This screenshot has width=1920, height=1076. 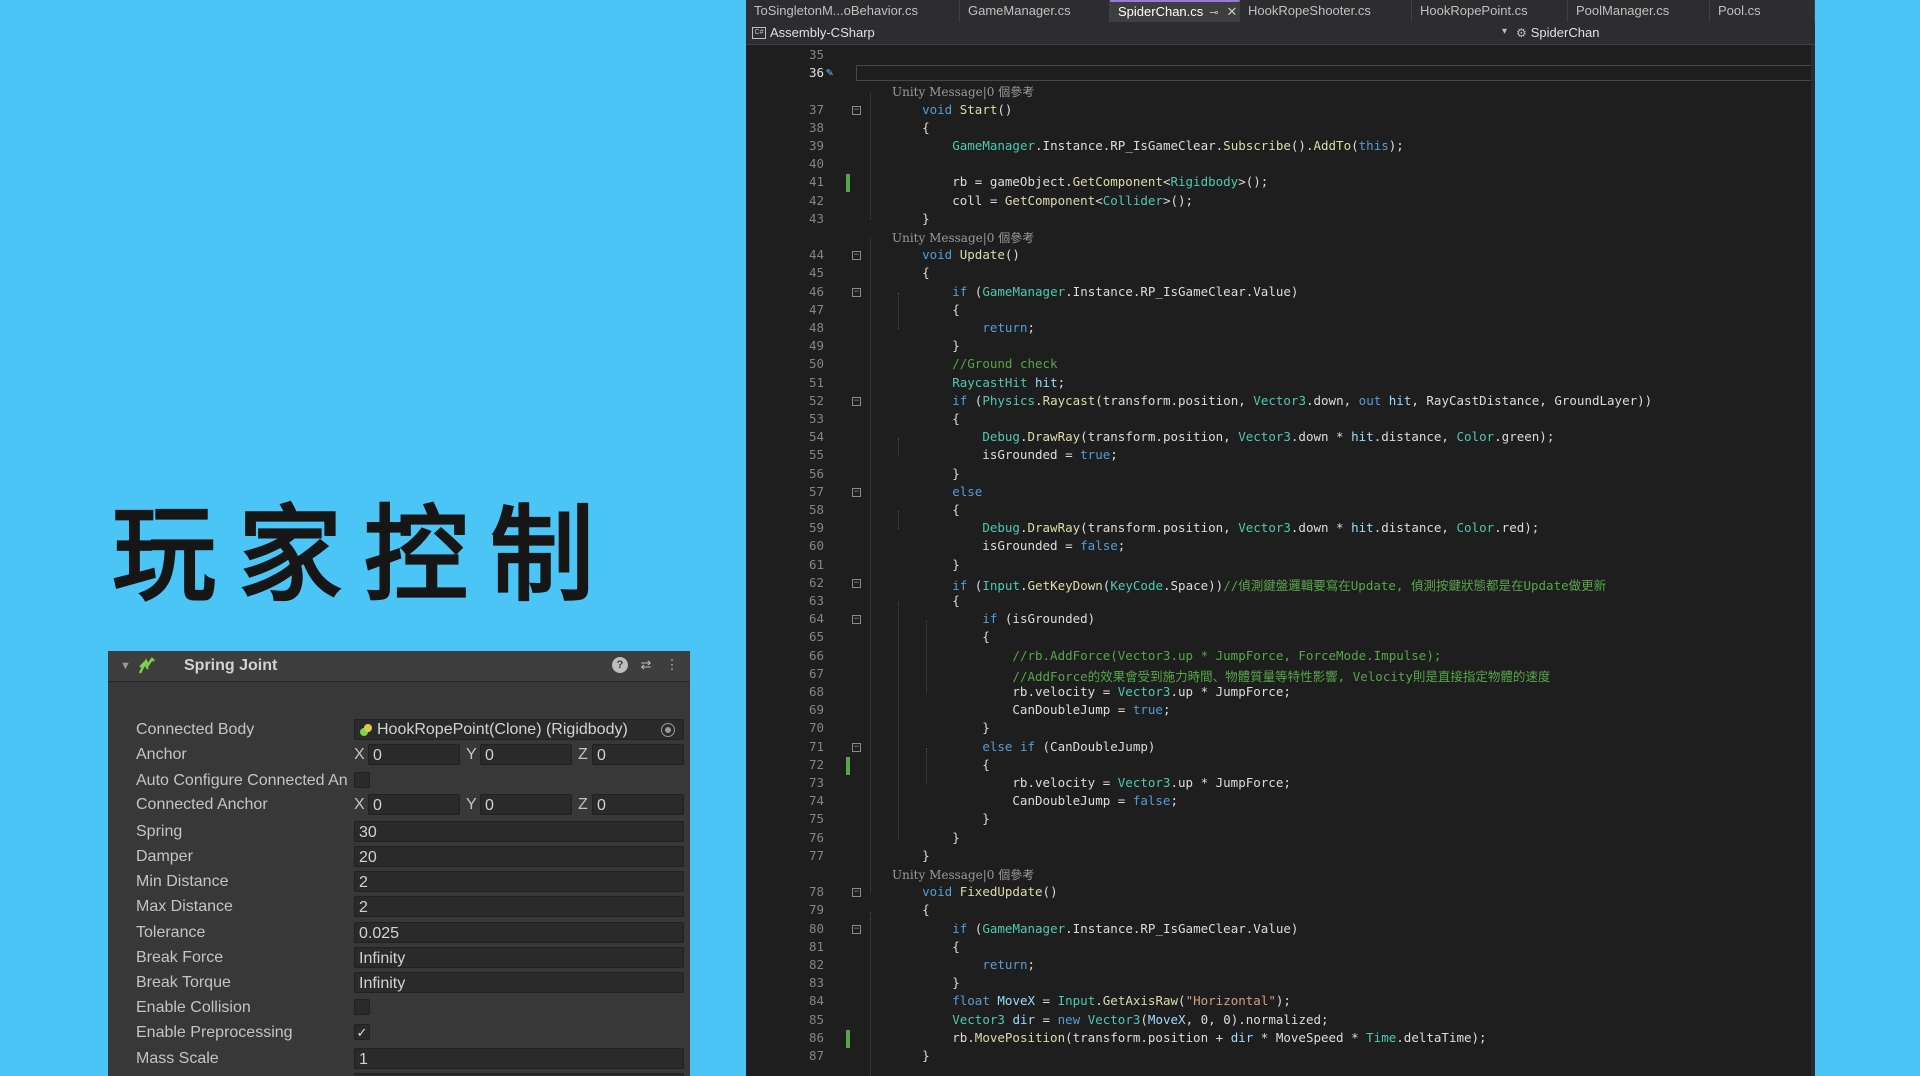 What do you see at coordinates (1042, 200) in the screenshot?
I see `code-line: coll = GetComponent<Collider>();` at bounding box center [1042, 200].